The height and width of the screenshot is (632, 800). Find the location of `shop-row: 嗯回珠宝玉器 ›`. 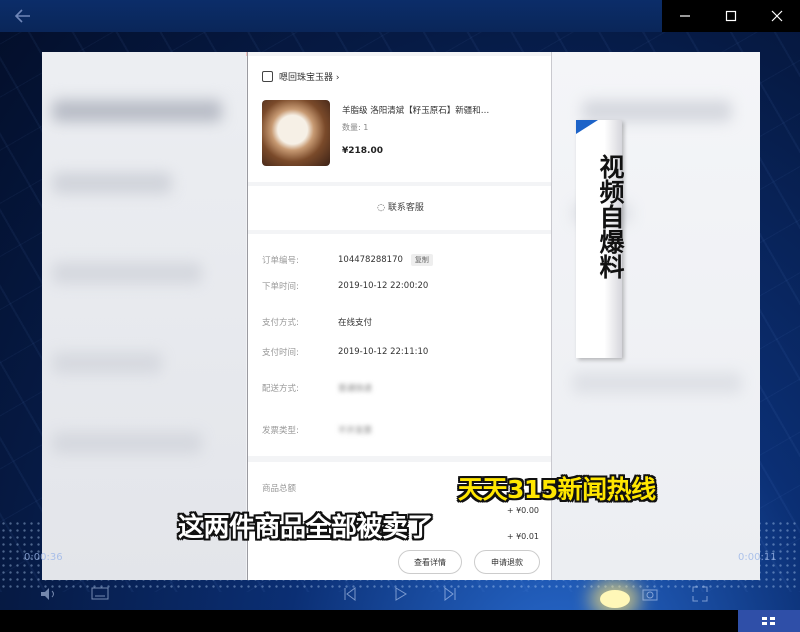

shop-row: 嗯回珠宝玉器 › is located at coordinates (300, 76).